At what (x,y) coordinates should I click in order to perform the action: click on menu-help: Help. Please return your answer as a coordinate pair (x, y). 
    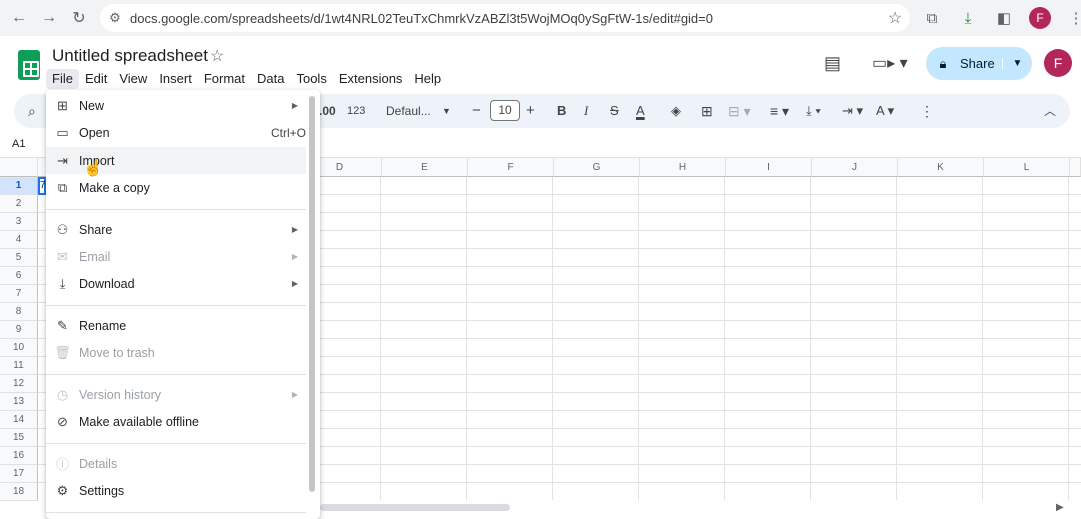
    Looking at the image, I should click on (427, 79).